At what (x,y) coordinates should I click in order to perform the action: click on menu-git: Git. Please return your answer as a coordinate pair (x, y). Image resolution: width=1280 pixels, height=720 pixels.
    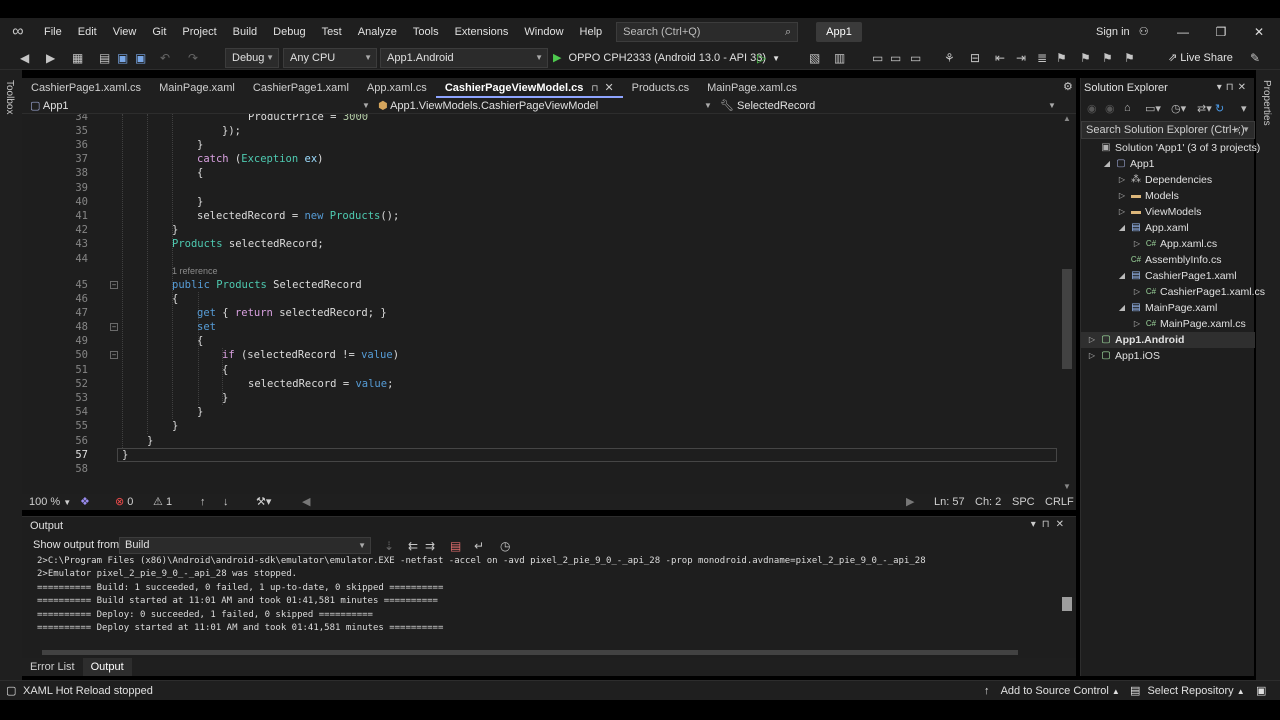
    Looking at the image, I should click on (159, 32).